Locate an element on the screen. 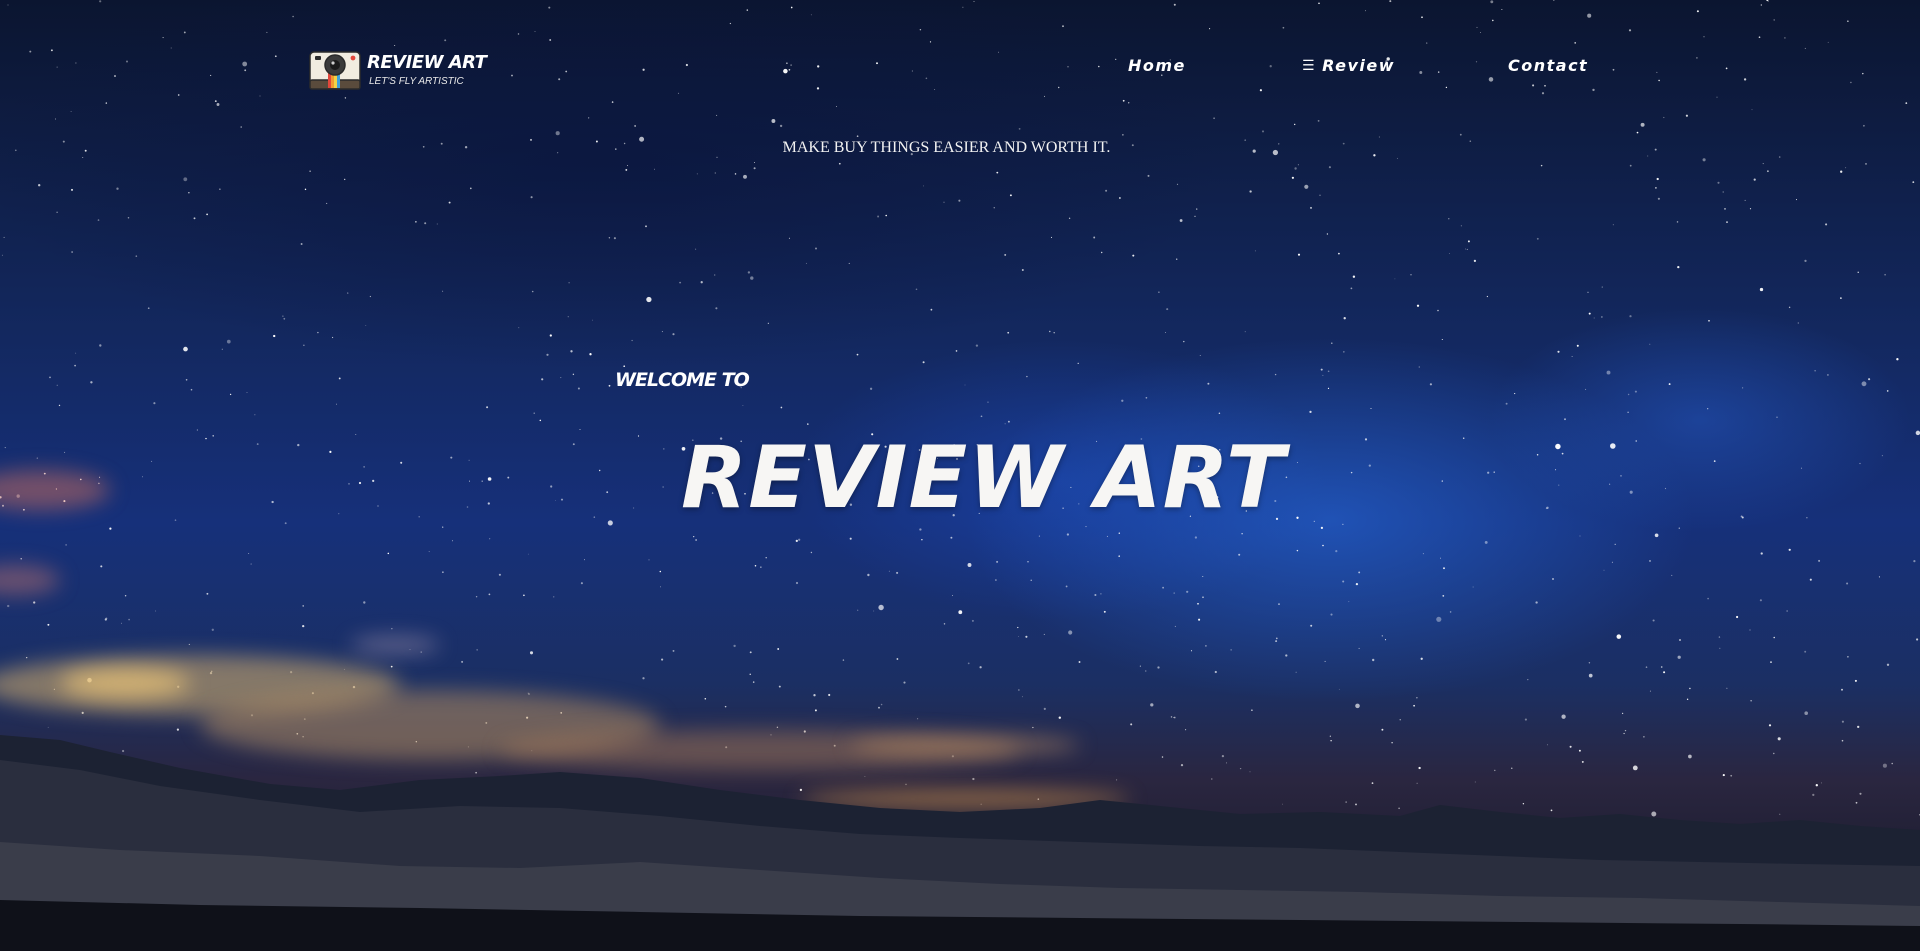 The width and height of the screenshot is (1920, 951). main-nav: Home ☰ Review Contact is located at coordinates (960, 67).